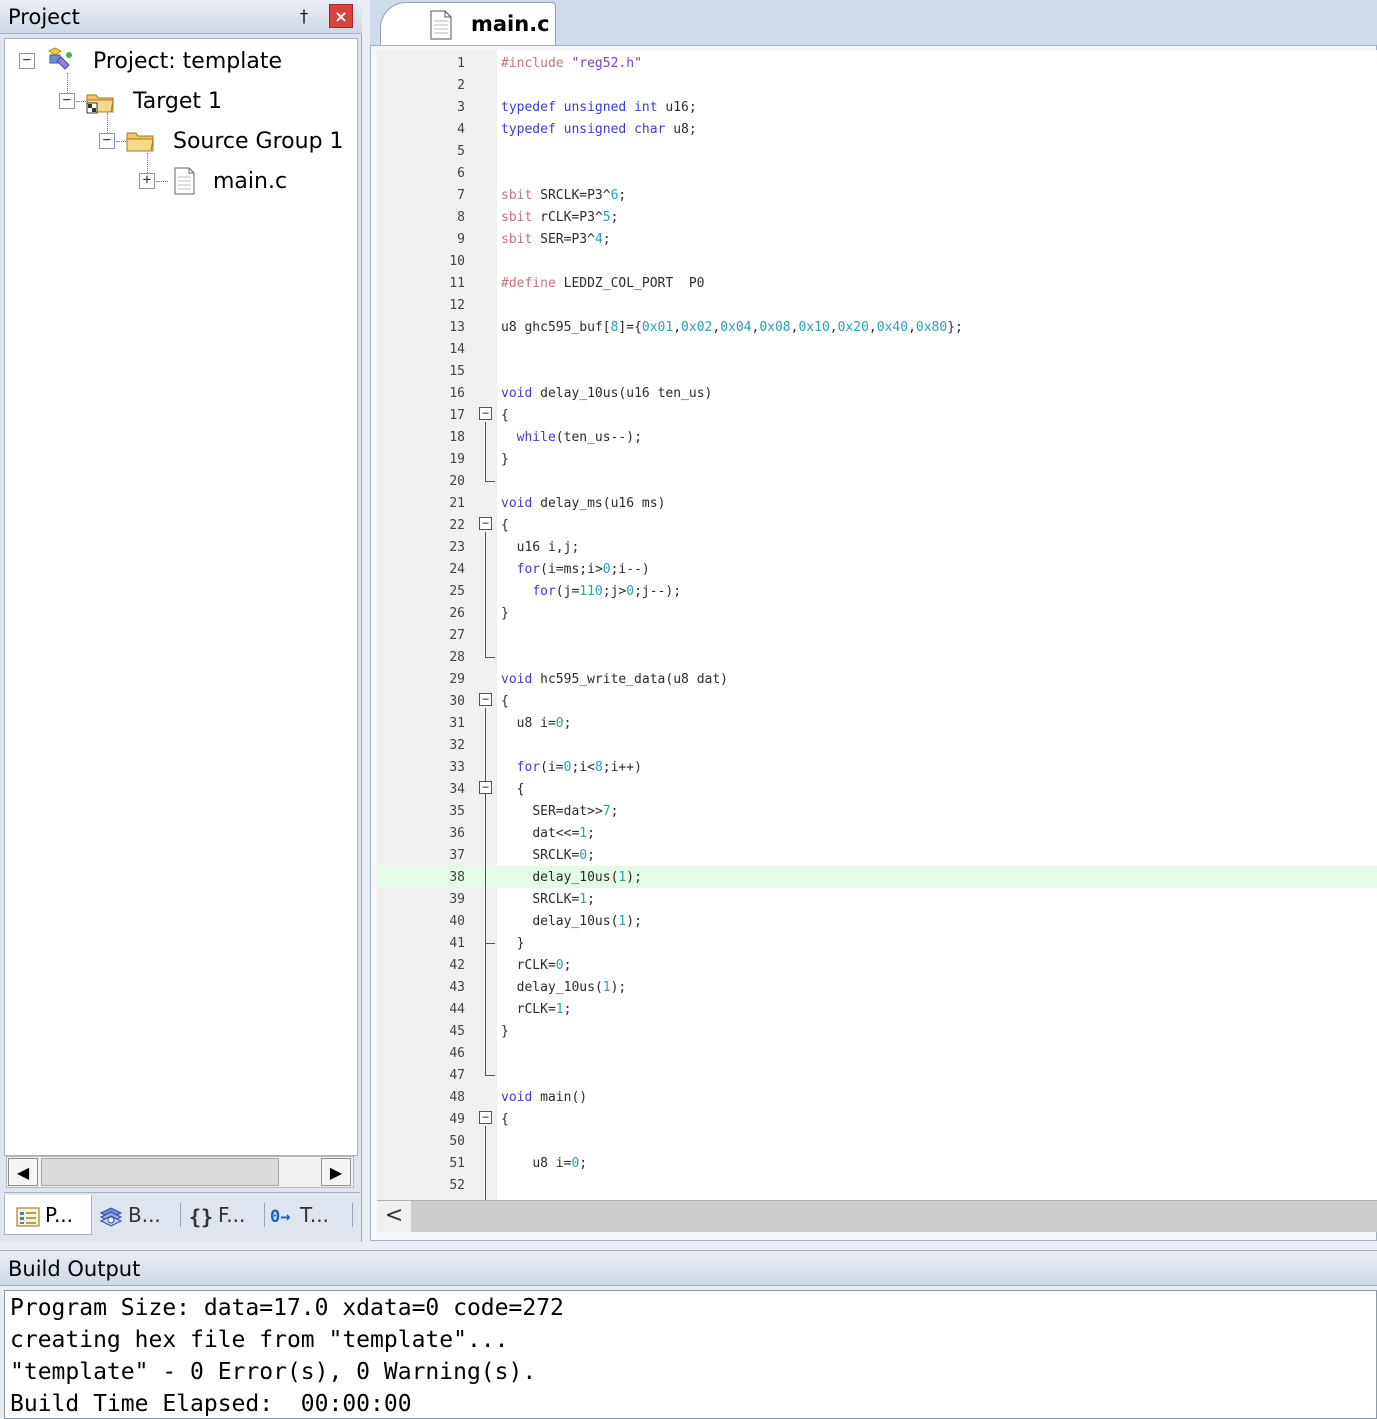 Image resolution: width=1377 pixels, height=1419 pixels. What do you see at coordinates (877, 1216) in the screenshot?
I see `editor-horizontal-scrollbar: <` at bounding box center [877, 1216].